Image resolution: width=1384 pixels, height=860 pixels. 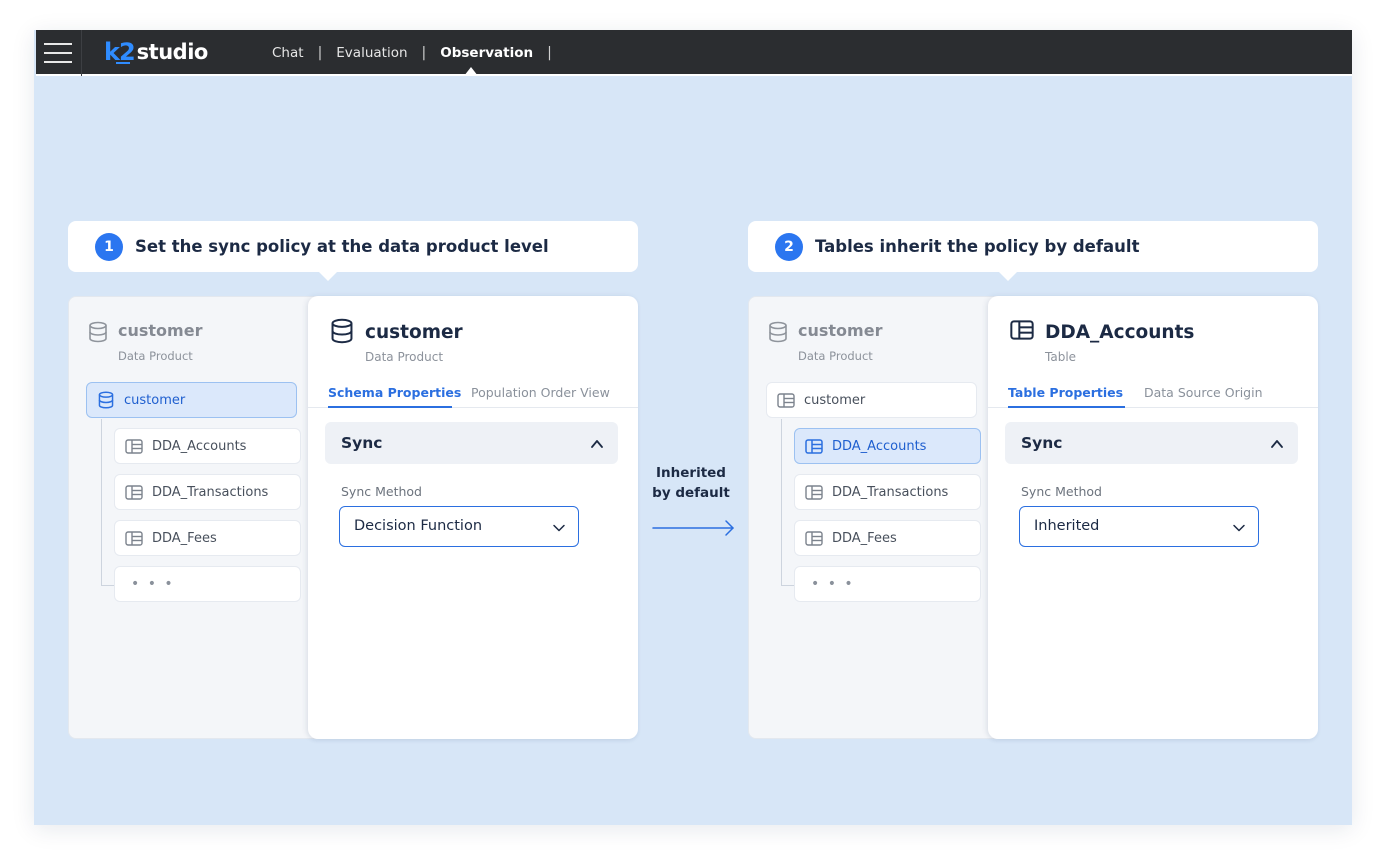 What do you see at coordinates (486, 53) in the screenshot?
I see `nav-observation: Observation` at bounding box center [486, 53].